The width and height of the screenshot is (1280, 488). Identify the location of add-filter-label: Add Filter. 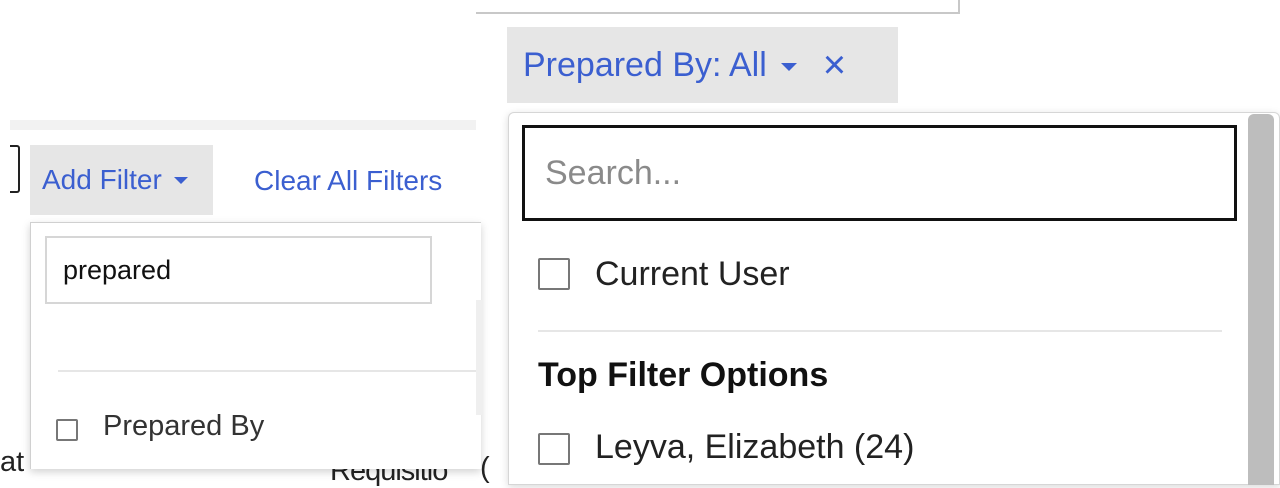
(102, 179).